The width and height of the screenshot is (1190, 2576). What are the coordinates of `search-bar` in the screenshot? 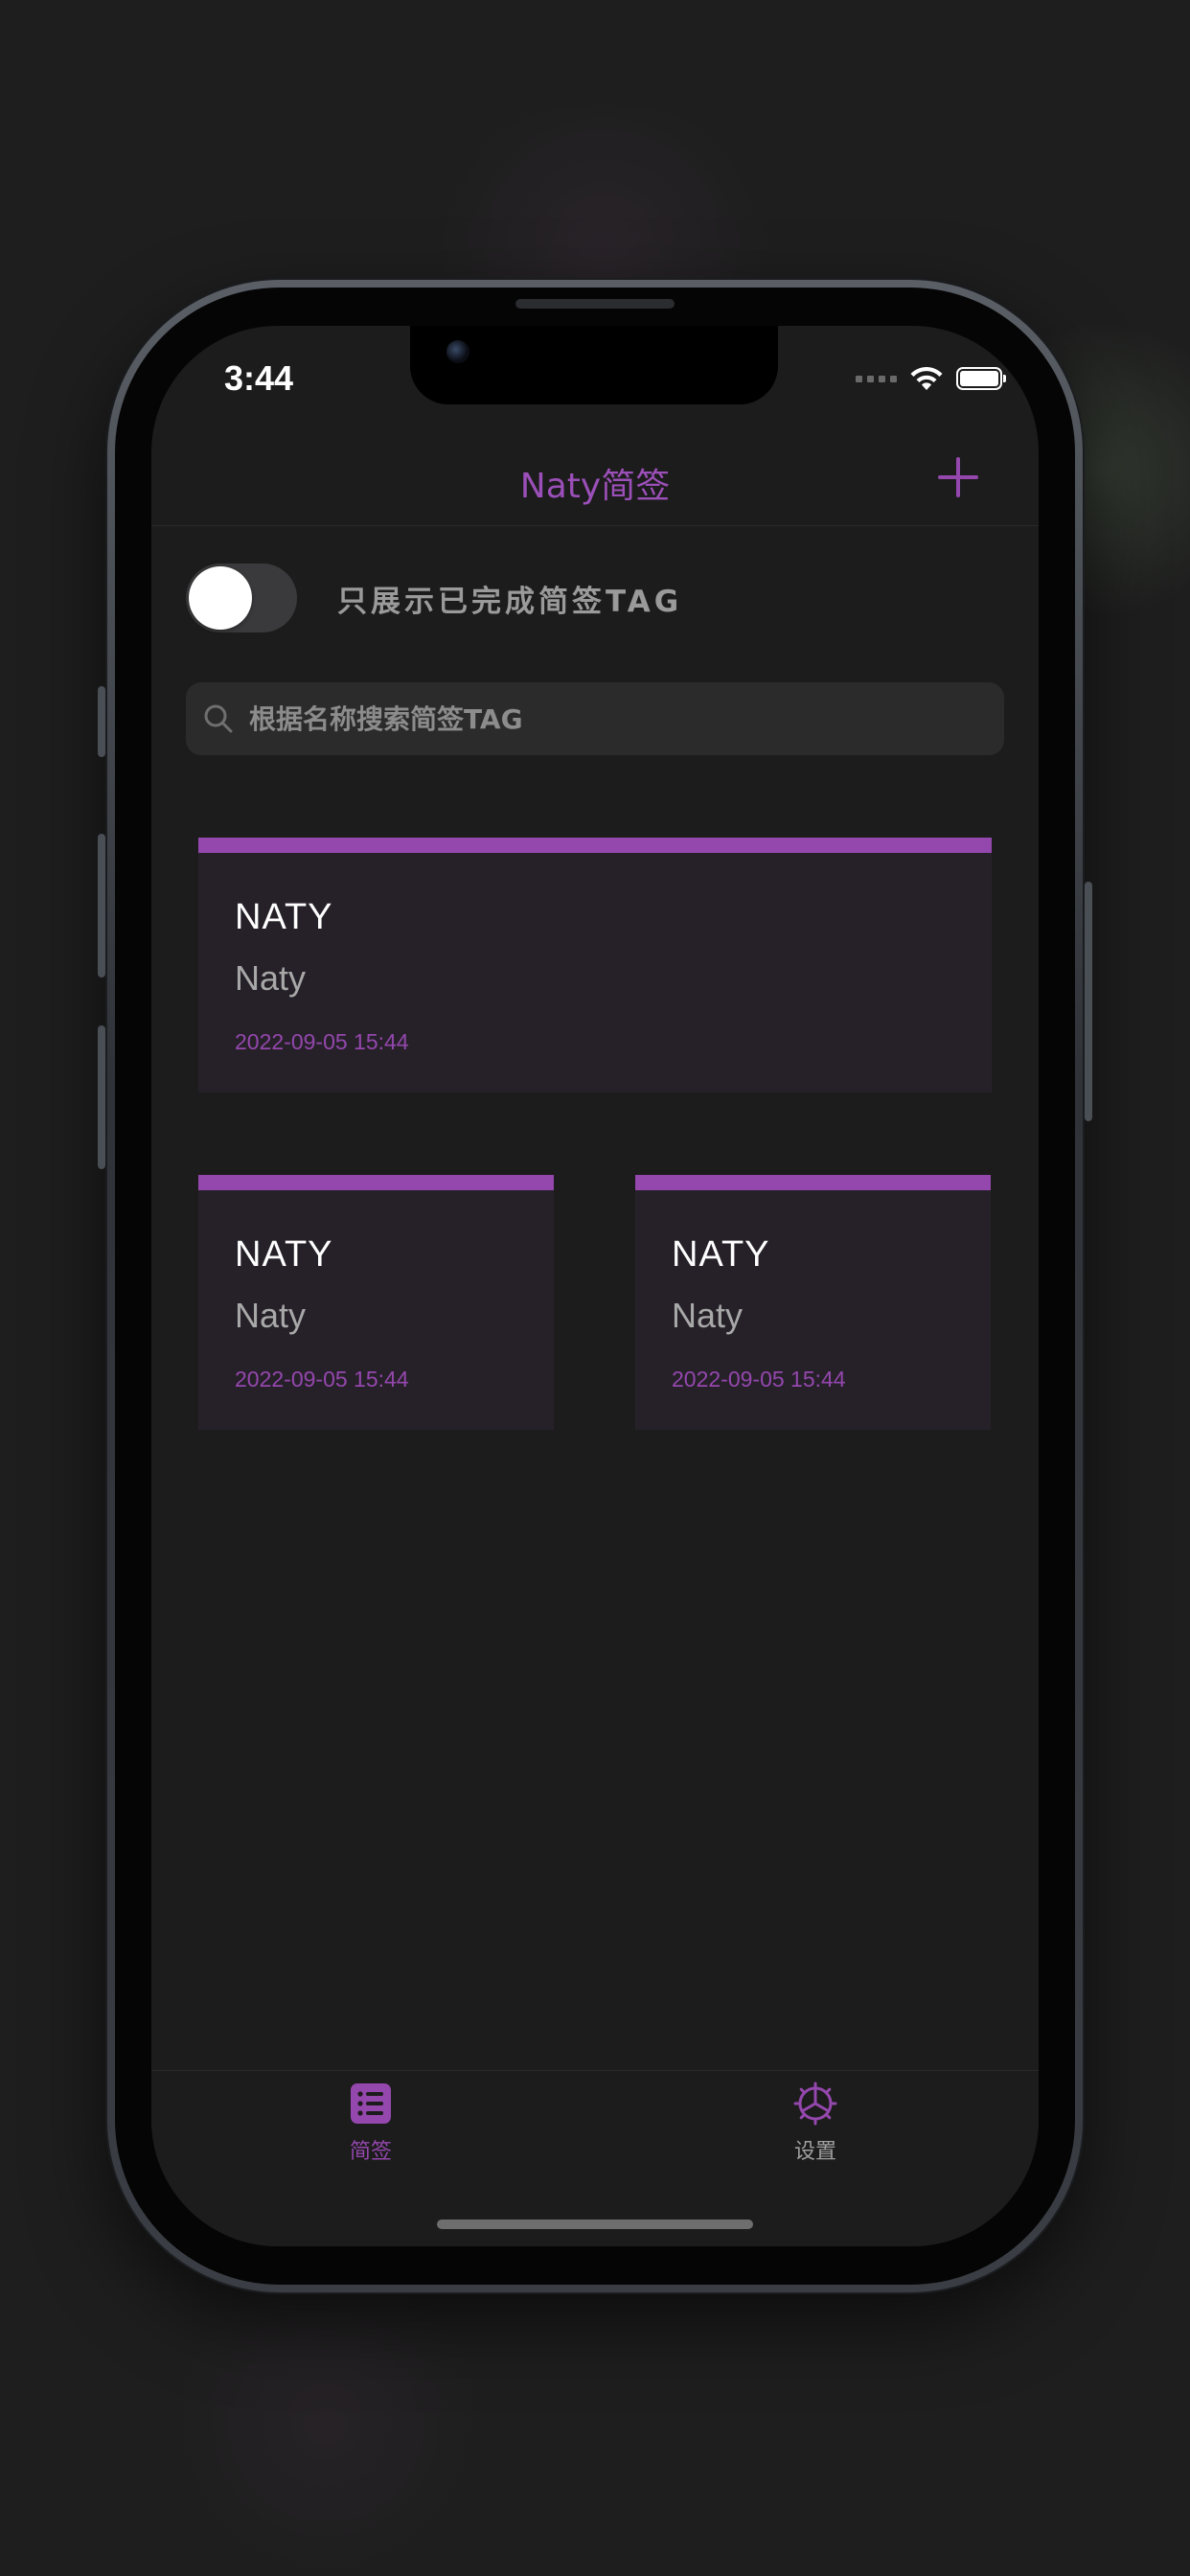 It's located at (595, 718).